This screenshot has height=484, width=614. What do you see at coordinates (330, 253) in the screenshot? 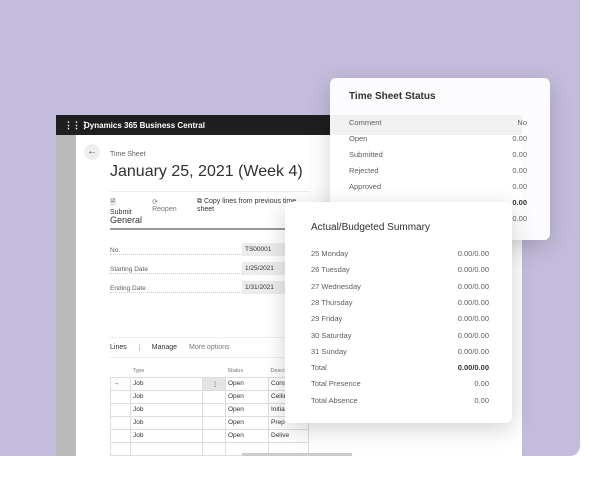
I see `summary-label: 25 Monday` at bounding box center [330, 253].